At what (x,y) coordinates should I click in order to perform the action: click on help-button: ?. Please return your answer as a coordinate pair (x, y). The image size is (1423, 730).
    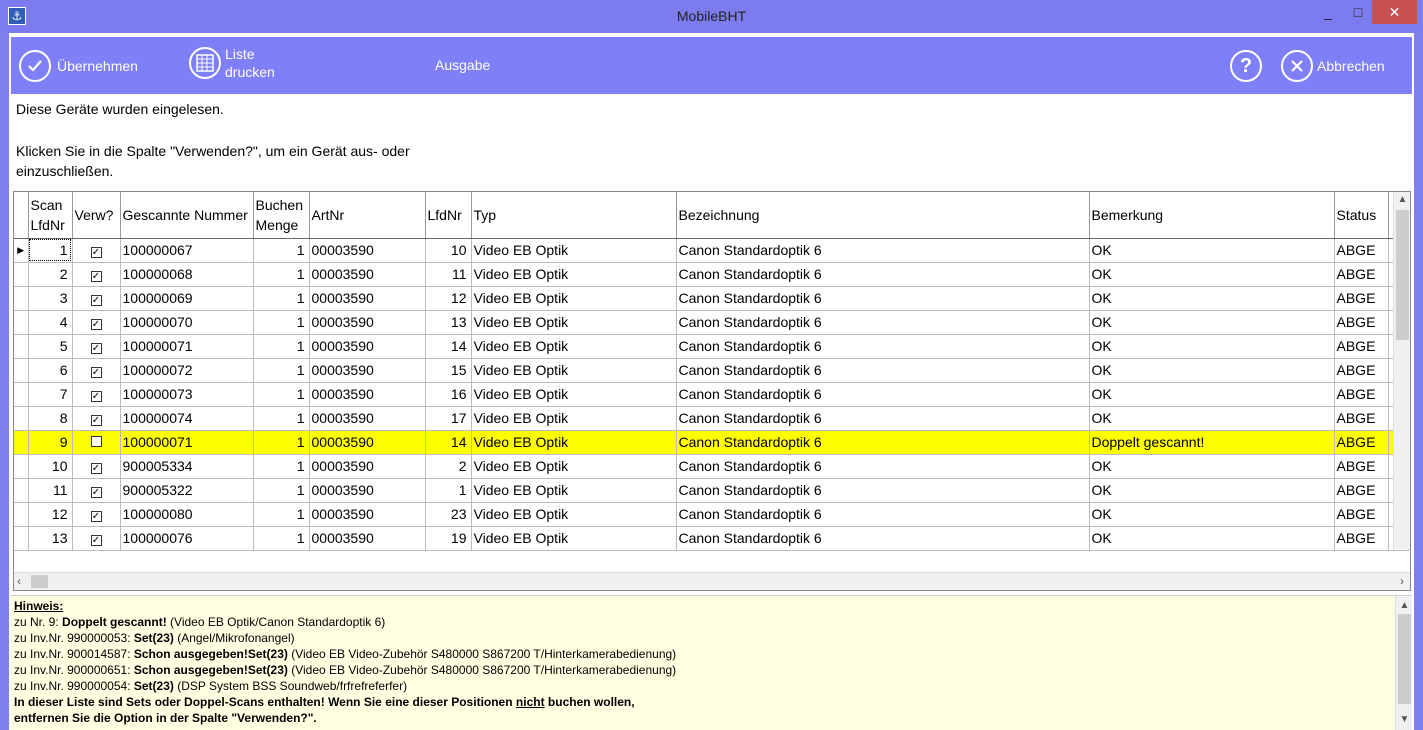
    Looking at the image, I should click on (1246, 66).